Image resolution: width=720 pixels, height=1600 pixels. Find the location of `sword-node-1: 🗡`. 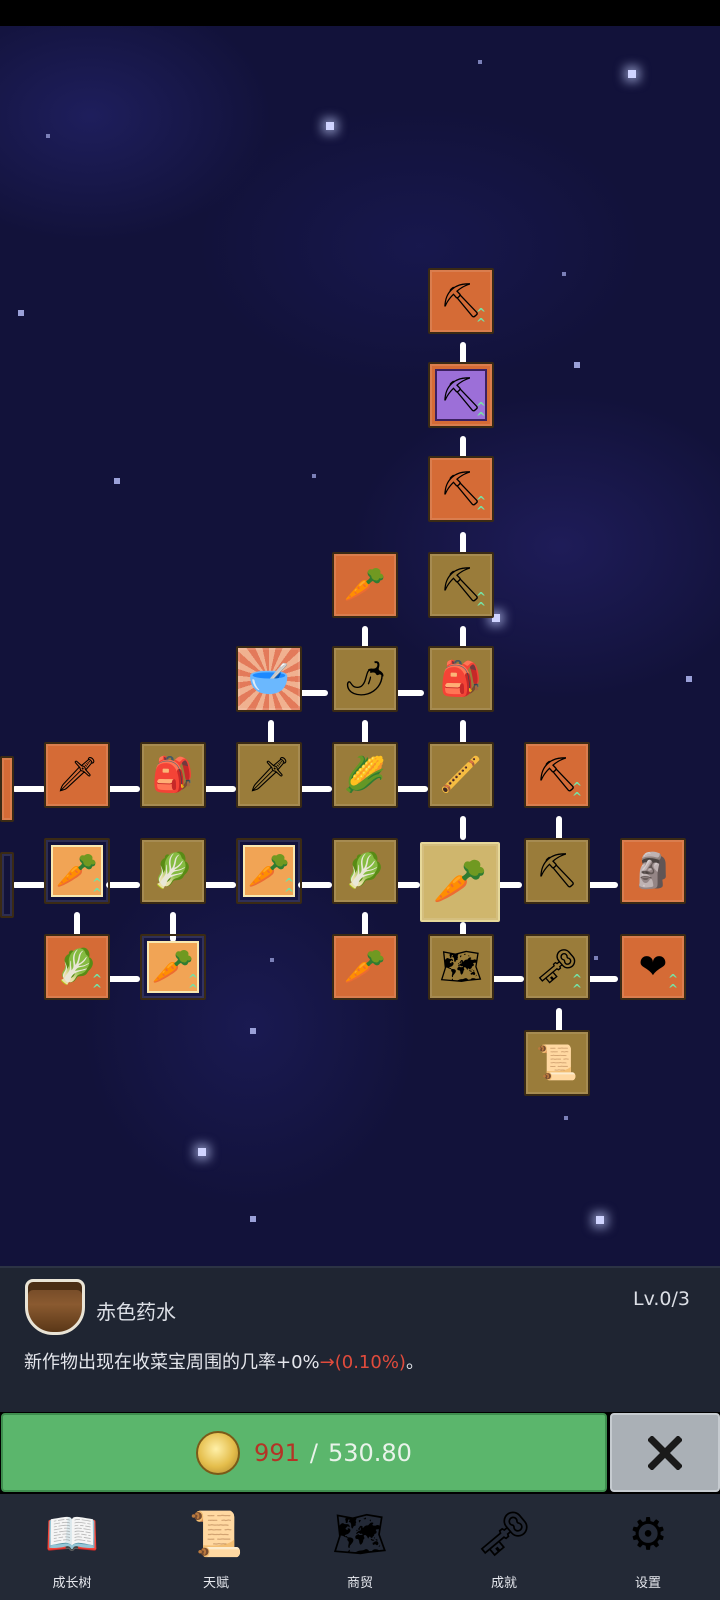

sword-node-1: 🗡 is located at coordinates (77, 775).